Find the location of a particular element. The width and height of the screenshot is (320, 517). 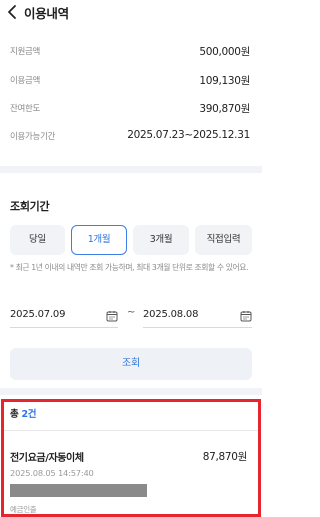

result-total: 총 2건 is located at coordinates (23, 413).